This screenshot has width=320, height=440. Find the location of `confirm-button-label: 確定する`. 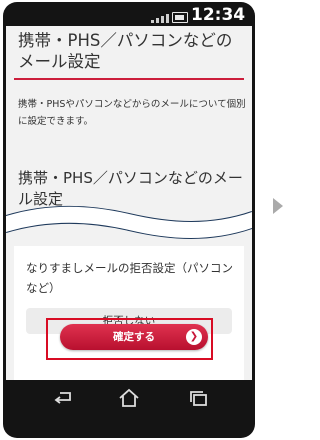

confirm-button-label: 確定する is located at coordinates (134, 337).